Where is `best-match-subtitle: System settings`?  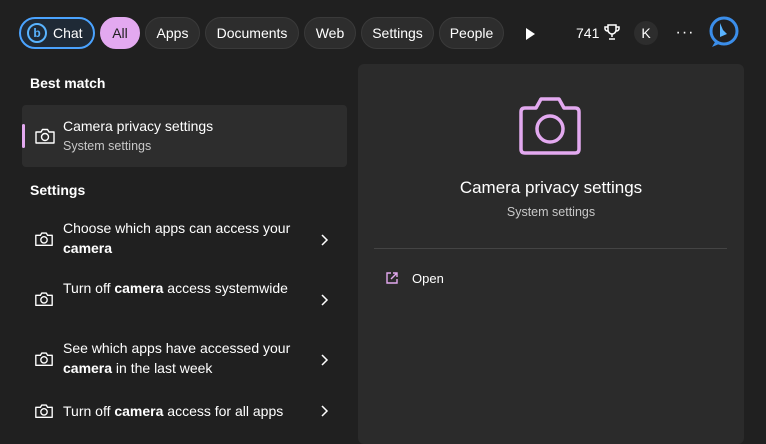 best-match-subtitle: System settings is located at coordinates (107, 146).